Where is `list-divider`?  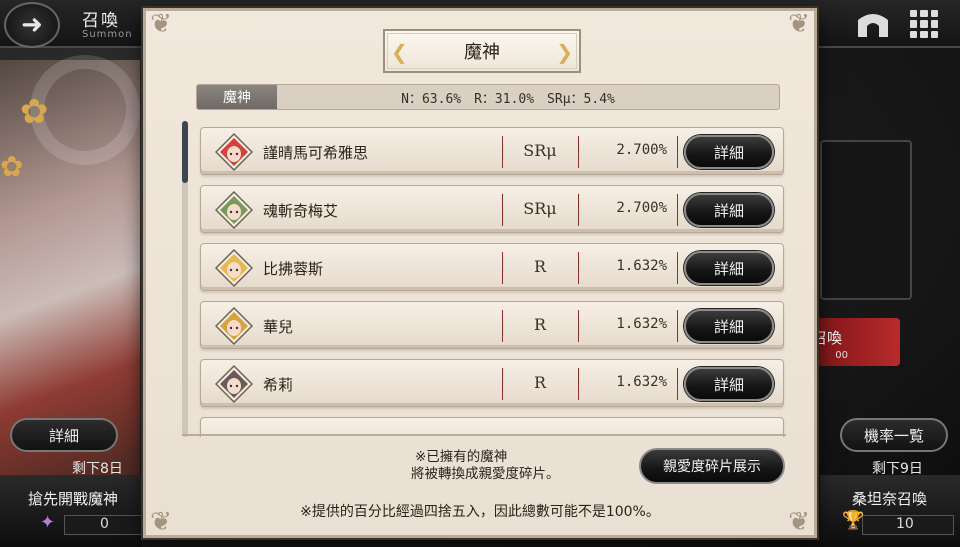 list-divider is located at coordinates (484, 435).